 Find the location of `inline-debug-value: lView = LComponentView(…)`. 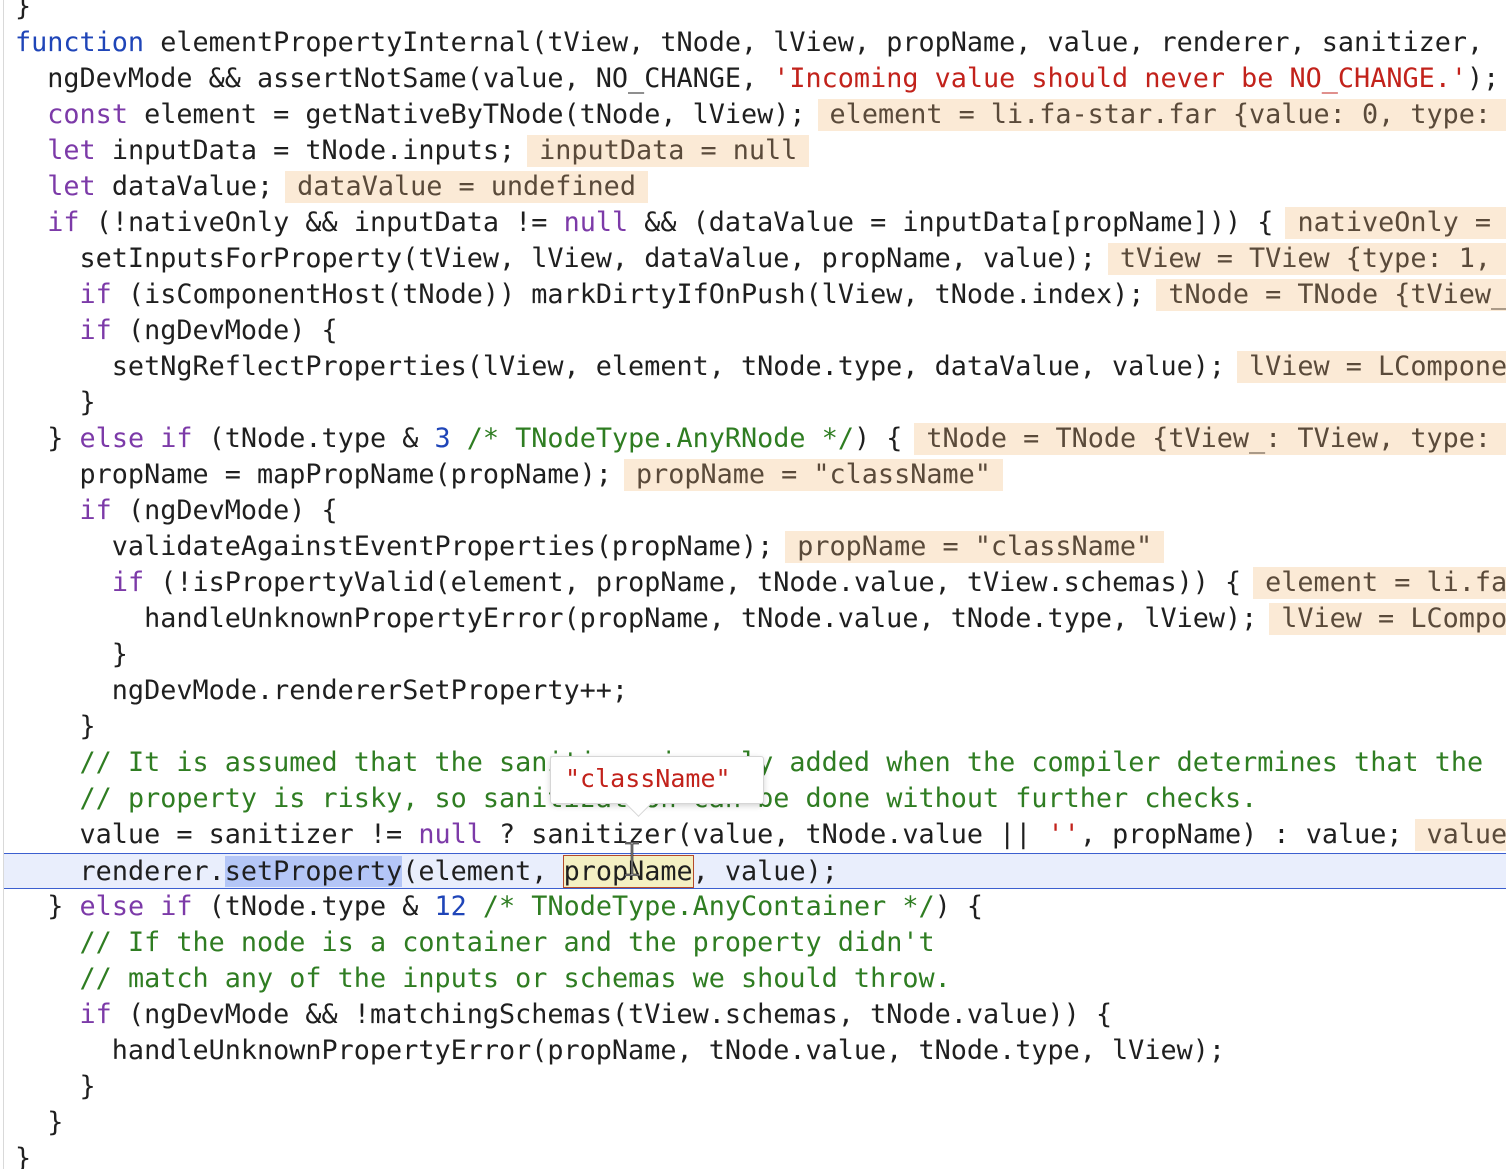

inline-debug-value: lView = LComponentView(…) is located at coordinates (1371, 367).